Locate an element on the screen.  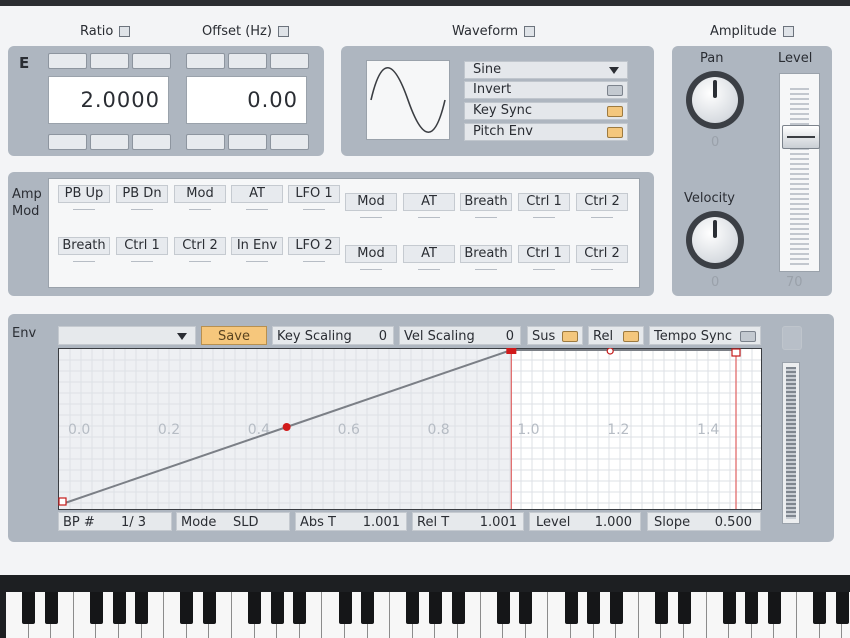
env-scrollbar-thumb is located at coordinates (791, 443).